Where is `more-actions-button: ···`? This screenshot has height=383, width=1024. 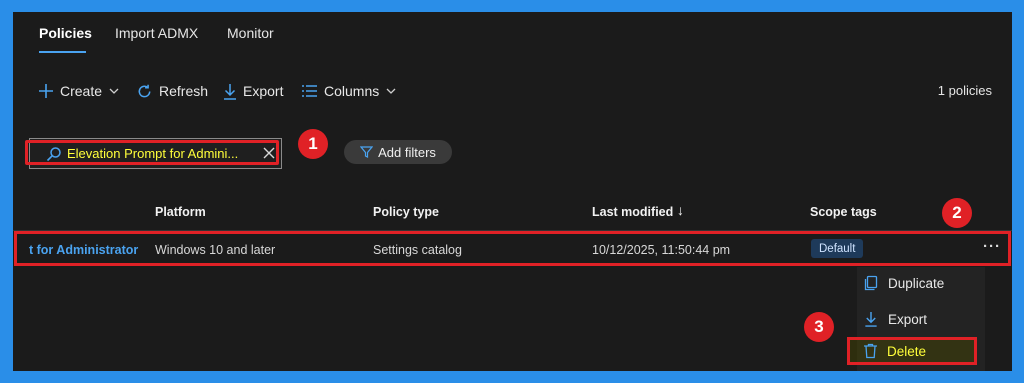 more-actions-button: ··· is located at coordinates (992, 246).